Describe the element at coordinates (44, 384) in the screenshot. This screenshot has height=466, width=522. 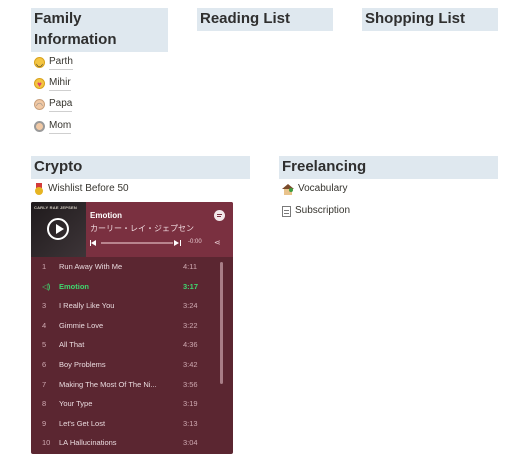
I see `track-number: 7` at that location.